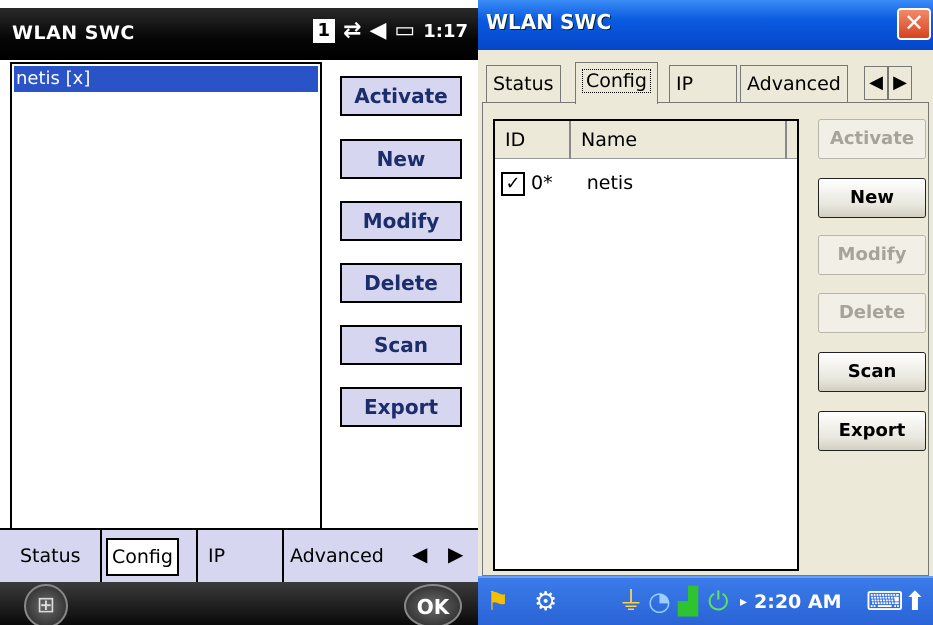 Image resolution: width=933 pixels, height=625 pixels. What do you see at coordinates (513, 183) in the screenshot?
I see `enabled-checkbox: ✓` at bounding box center [513, 183].